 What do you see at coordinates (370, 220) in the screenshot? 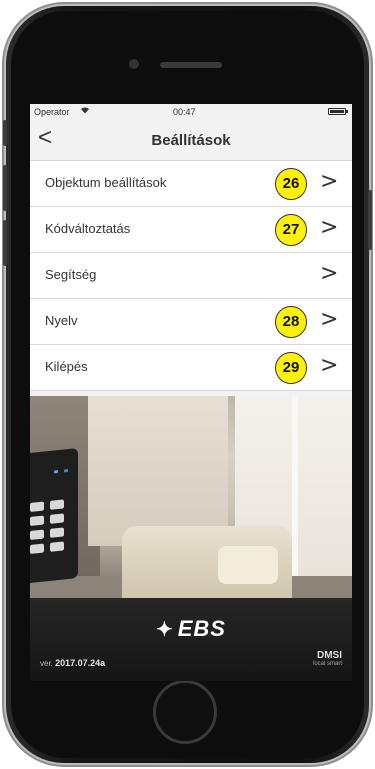
I see `side-button-power` at bounding box center [370, 220].